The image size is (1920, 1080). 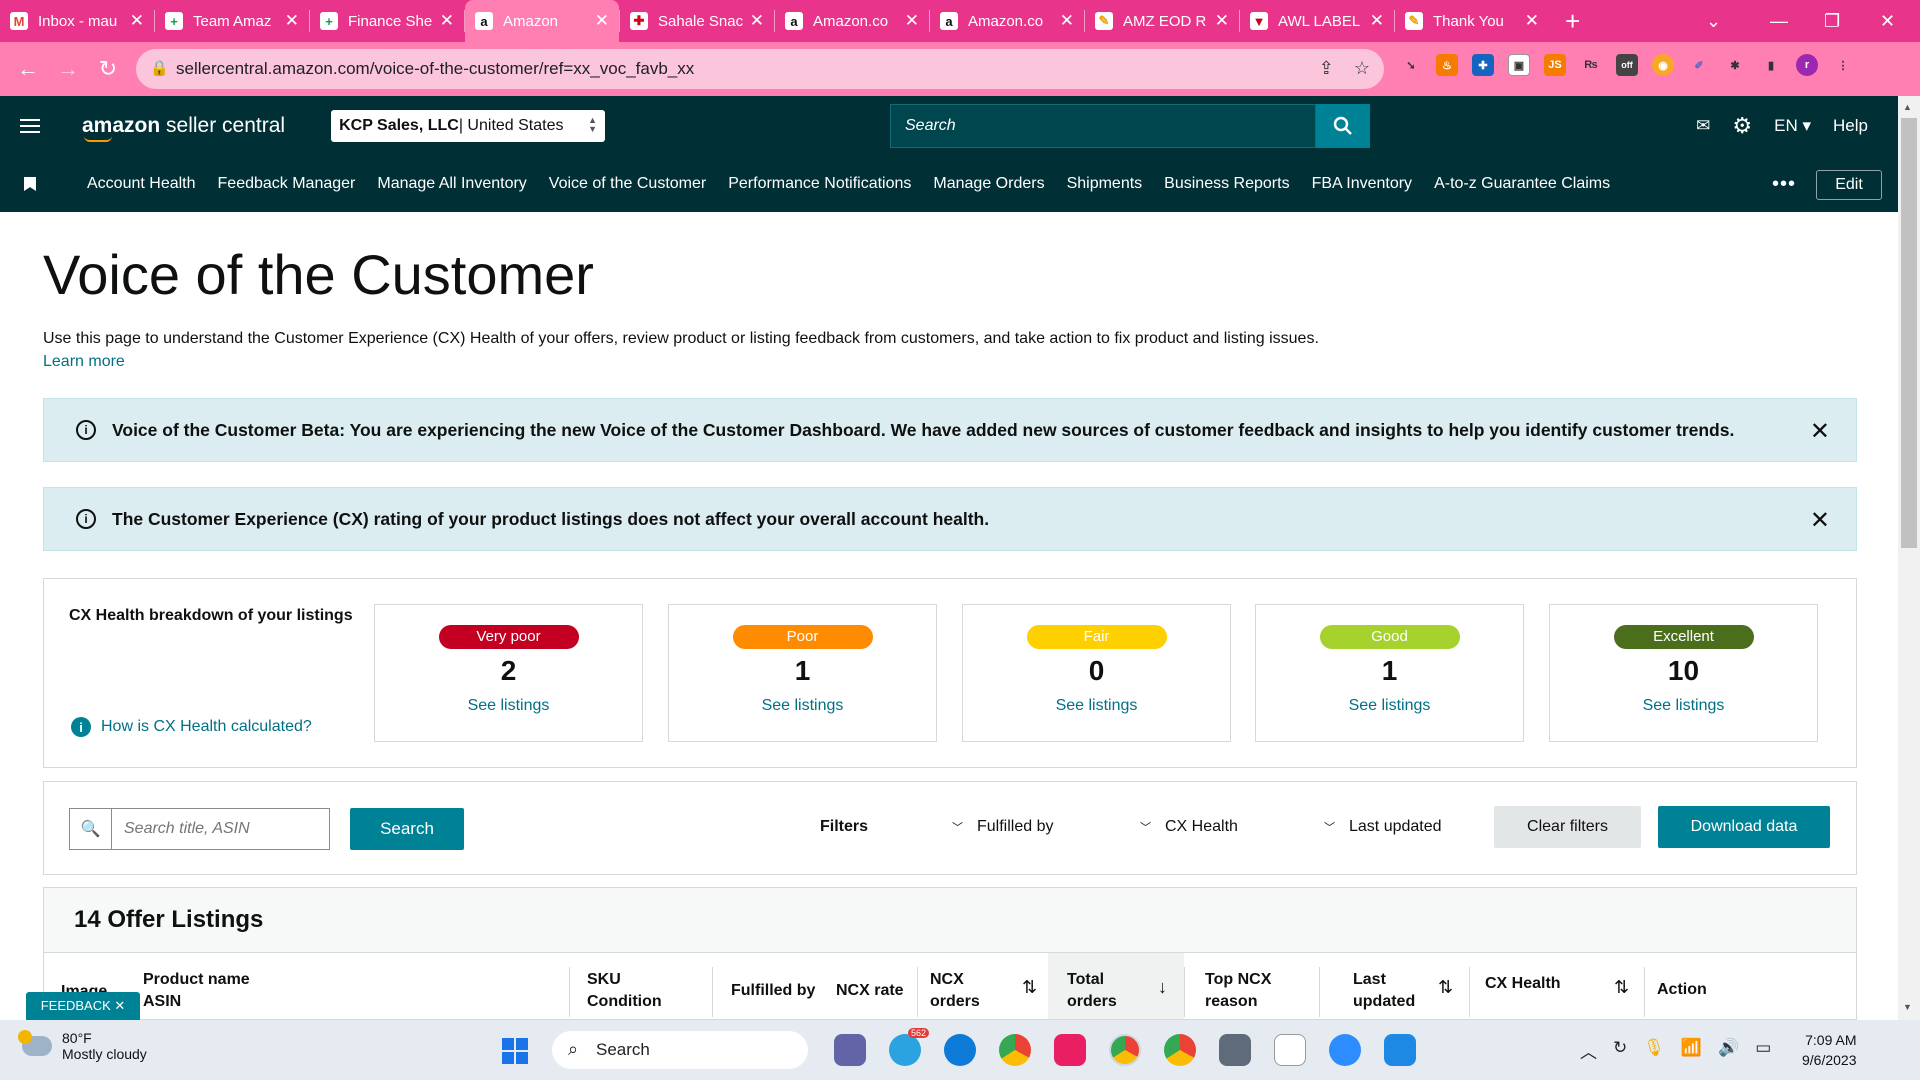 What do you see at coordinates (1907, 107) in the screenshot?
I see `scroll-up-icon: ▲` at bounding box center [1907, 107].